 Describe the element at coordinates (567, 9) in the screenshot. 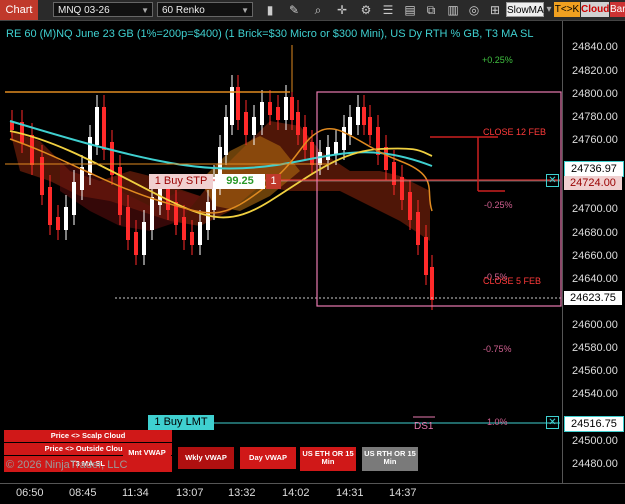

I see `tck-button: T<>K` at that location.